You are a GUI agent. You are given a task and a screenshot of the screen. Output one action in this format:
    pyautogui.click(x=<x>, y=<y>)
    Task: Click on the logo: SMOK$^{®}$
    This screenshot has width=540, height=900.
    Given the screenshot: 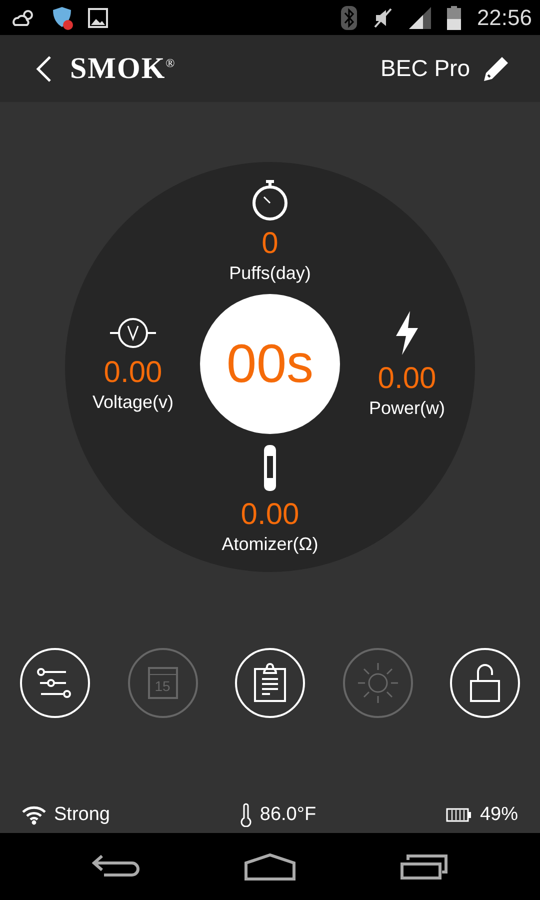 What is the action you would take?
    pyautogui.click(x=123, y=69)
    